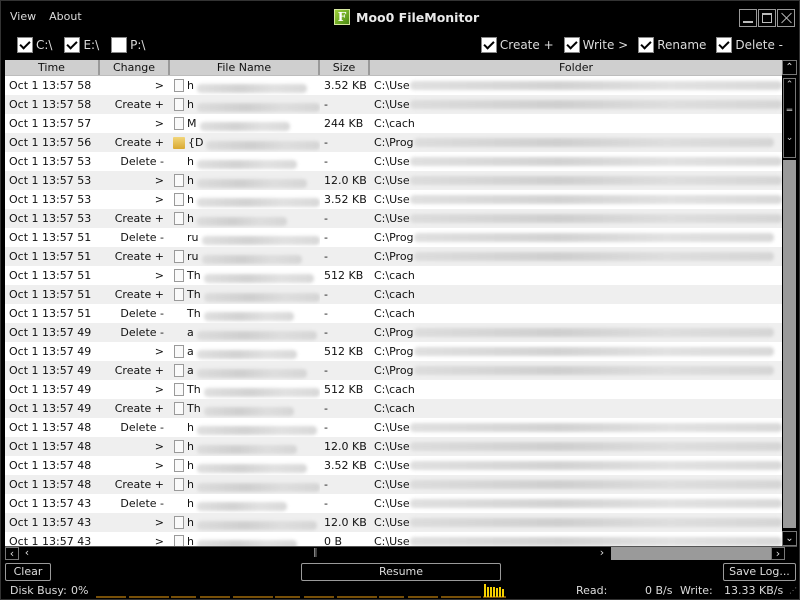 The height and width of the screenshot is (600, 800). Describe the element at coordinates (27, 553) in the screenshot. I see `scroll-left-icon: ‹` at that location.